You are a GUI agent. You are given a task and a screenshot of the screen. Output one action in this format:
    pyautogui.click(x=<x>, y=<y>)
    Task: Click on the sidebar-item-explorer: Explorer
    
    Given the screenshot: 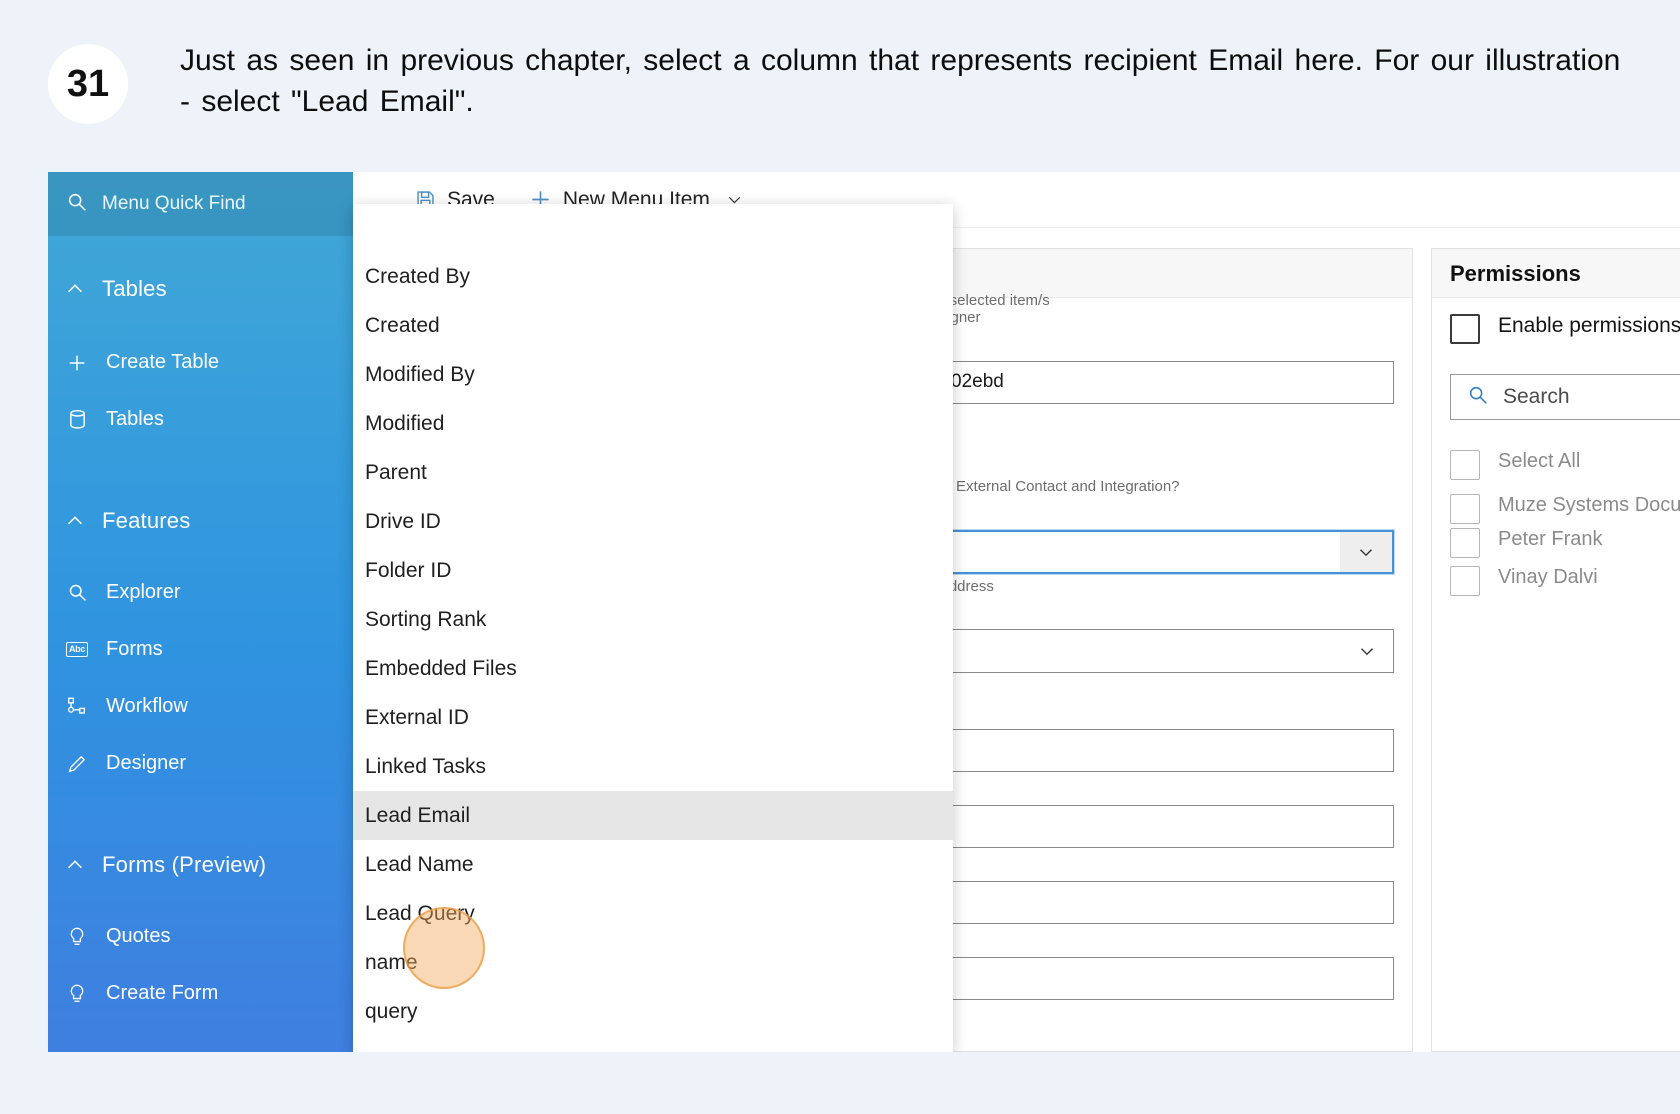 What is the action you would take?
    pyautogui.click(x=200, y=592)
    